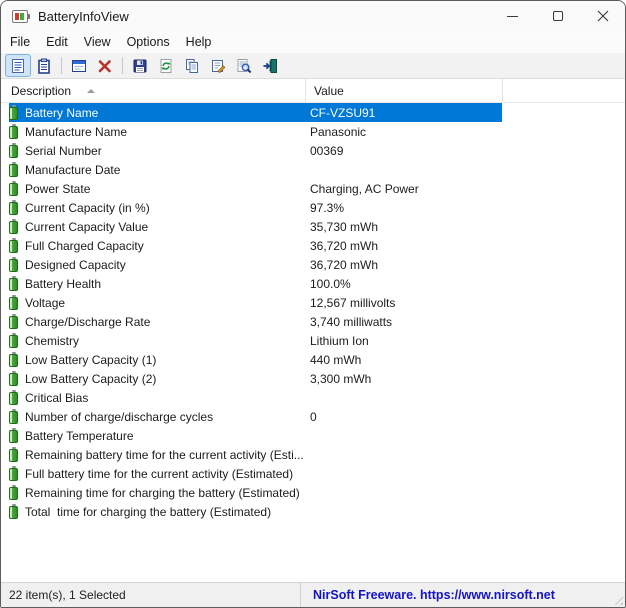  Describe the element at coordinates (148, 42) in the screenshot. I see `menu-item-options: Options` at that location.